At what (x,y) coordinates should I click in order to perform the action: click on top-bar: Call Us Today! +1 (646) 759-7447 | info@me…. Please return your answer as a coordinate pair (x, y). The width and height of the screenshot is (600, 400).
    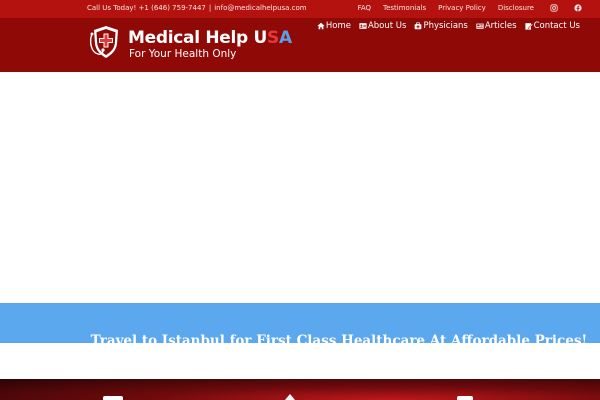
    Looking at the image, I should click on (300, 9).